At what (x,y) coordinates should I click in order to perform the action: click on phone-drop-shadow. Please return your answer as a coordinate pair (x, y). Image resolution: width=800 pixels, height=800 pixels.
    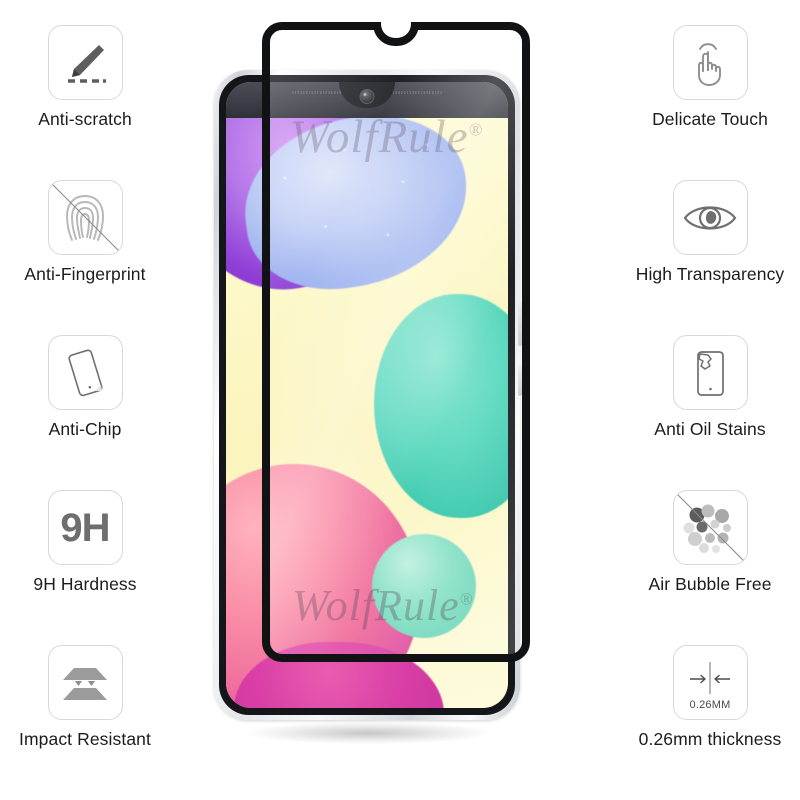
    Looking at the image, I should click on (368, 733).